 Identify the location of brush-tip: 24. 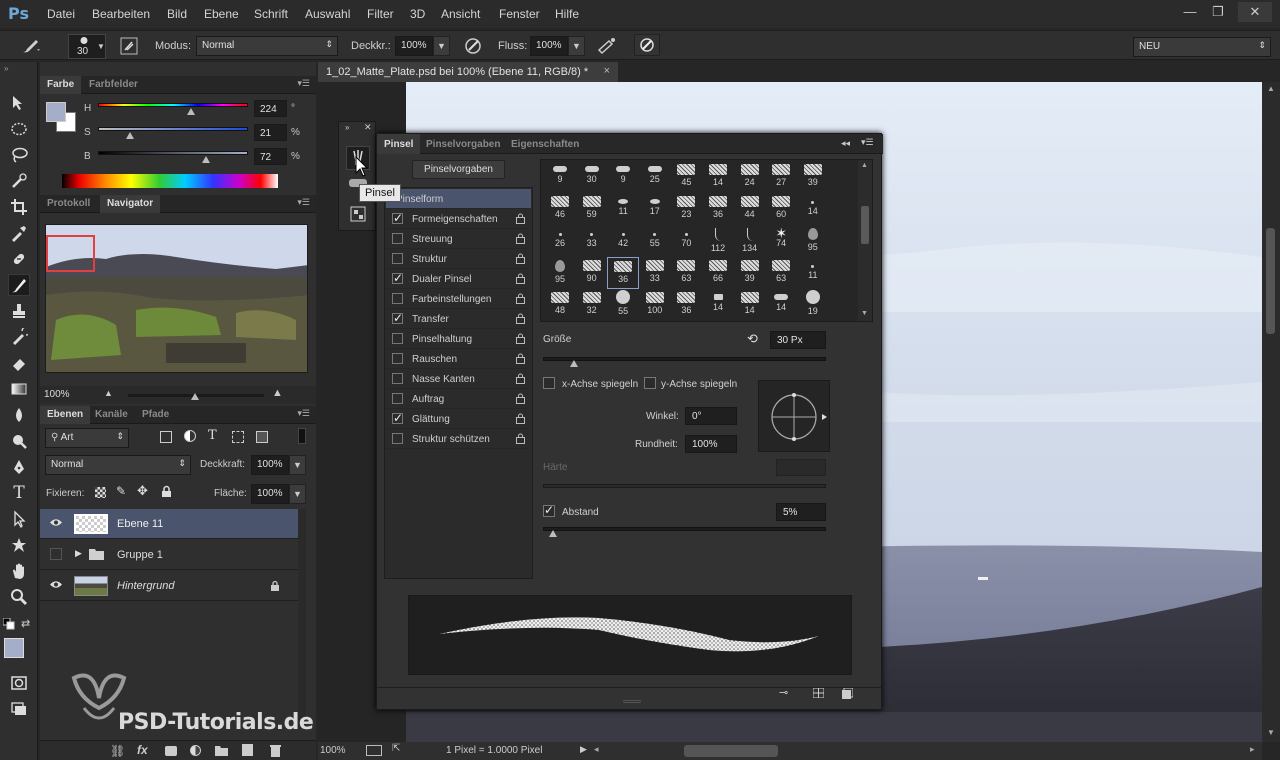
(750, 177).